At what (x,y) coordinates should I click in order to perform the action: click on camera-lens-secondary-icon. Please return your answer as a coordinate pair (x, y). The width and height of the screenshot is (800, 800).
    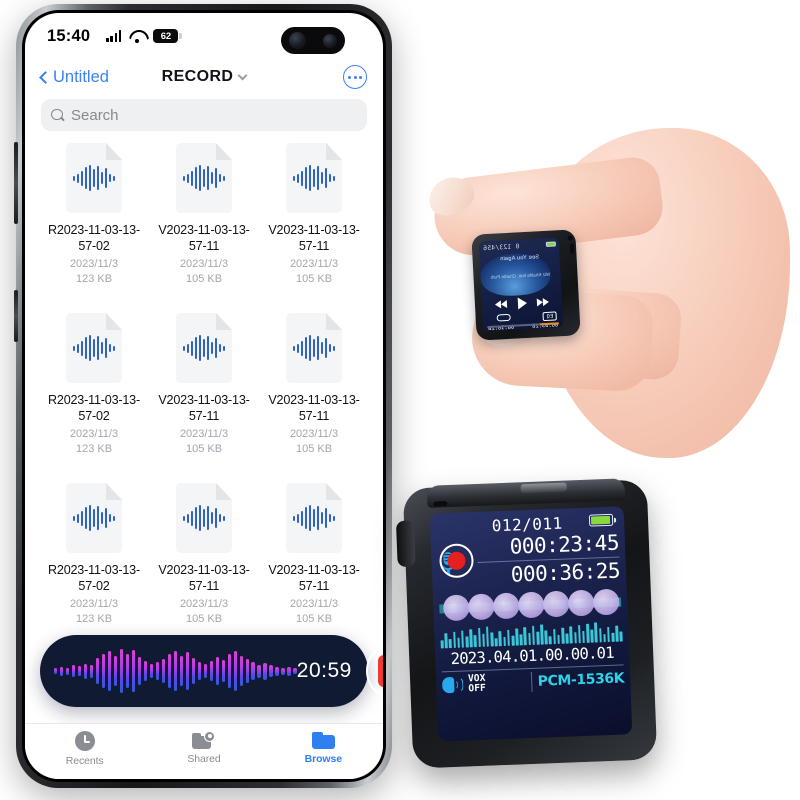
    Looking at the image, I should click on (329, 40).